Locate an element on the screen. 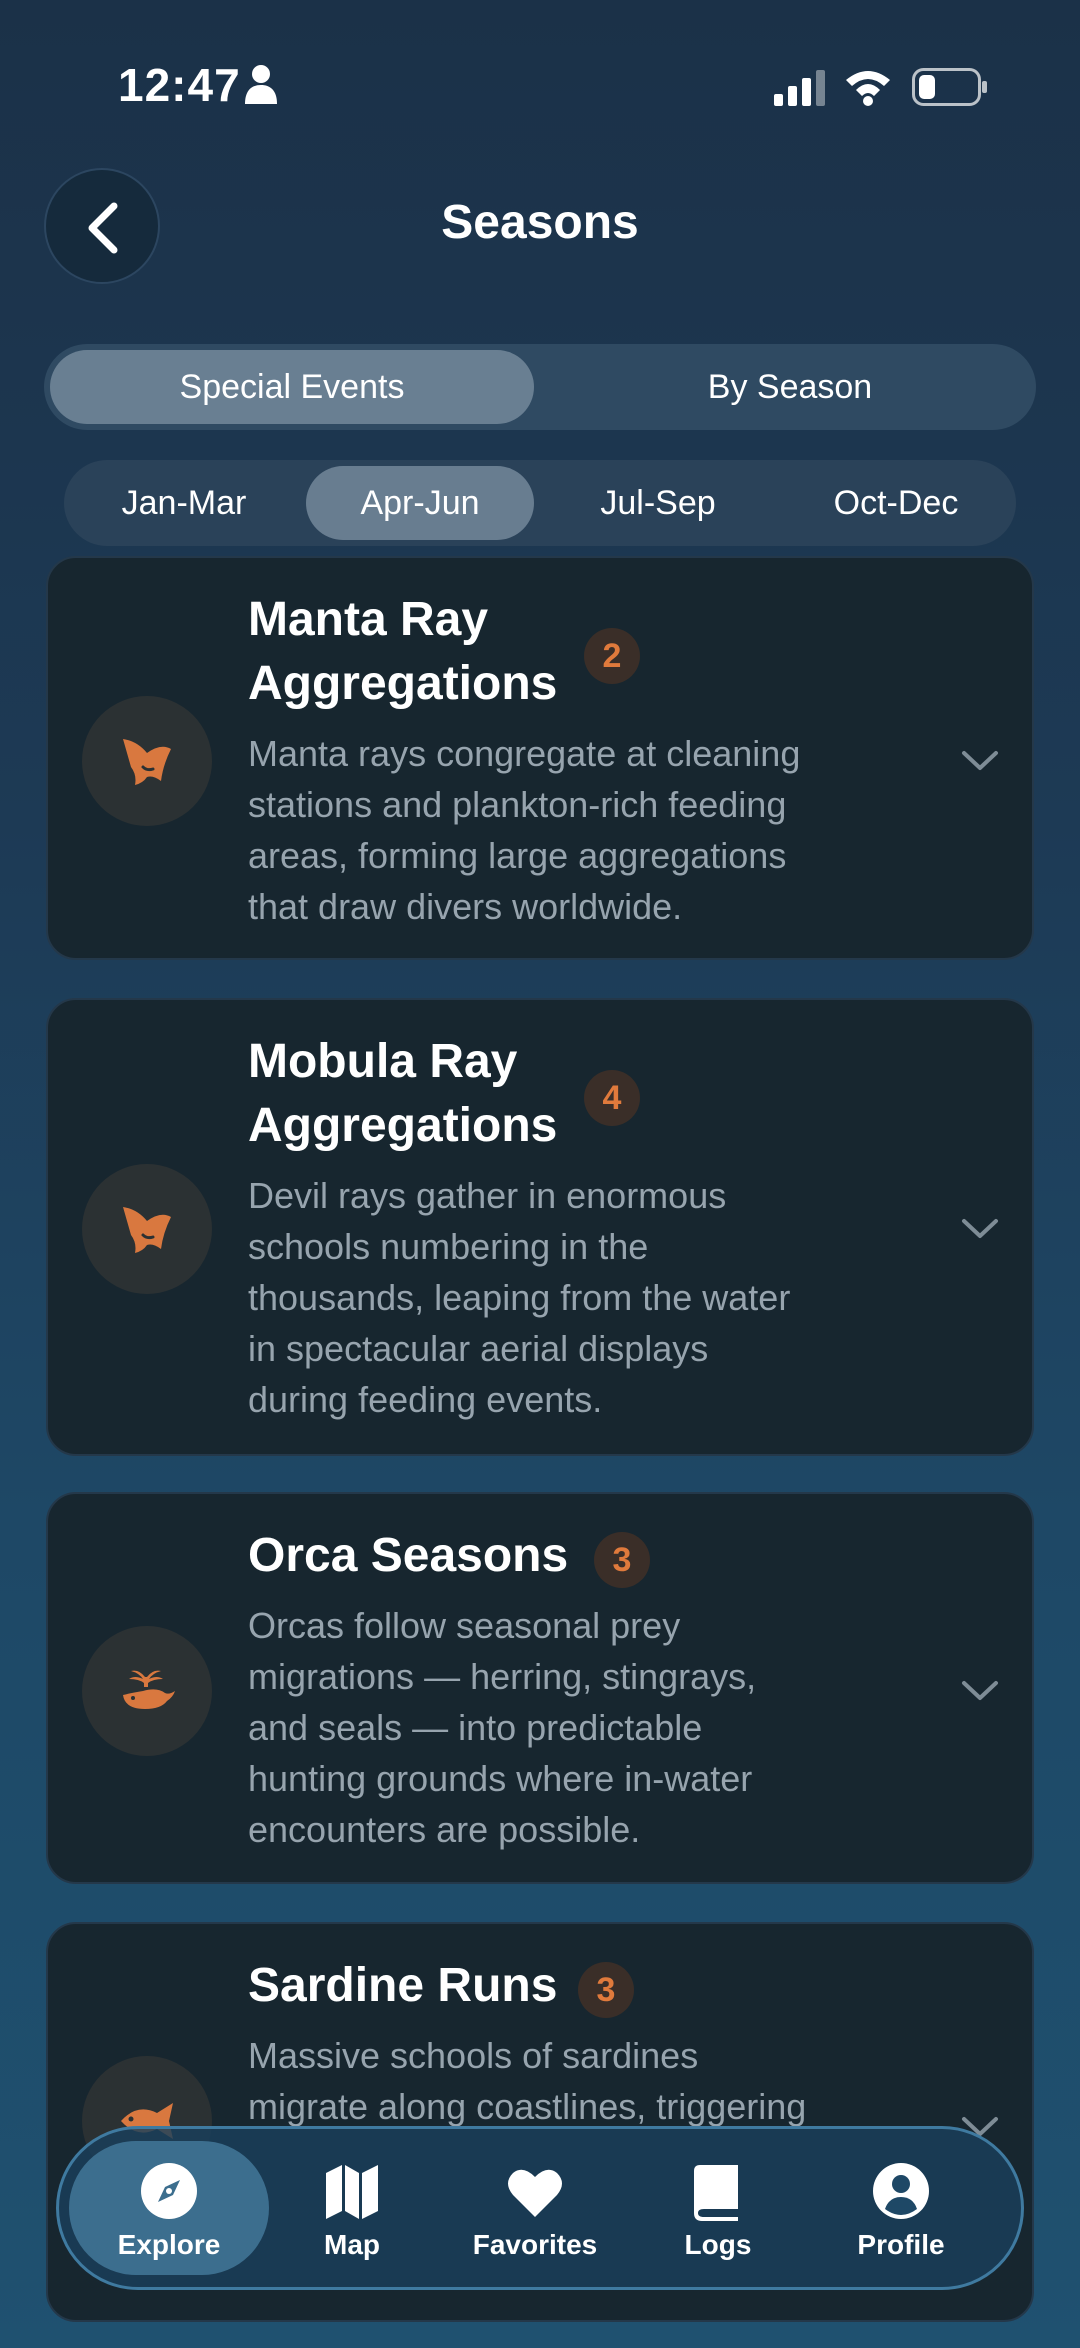 Image resolution: width=1080 pixels, height=2348 pixels. nav-favorites: Favorites is located at coordinates (535, 2208).